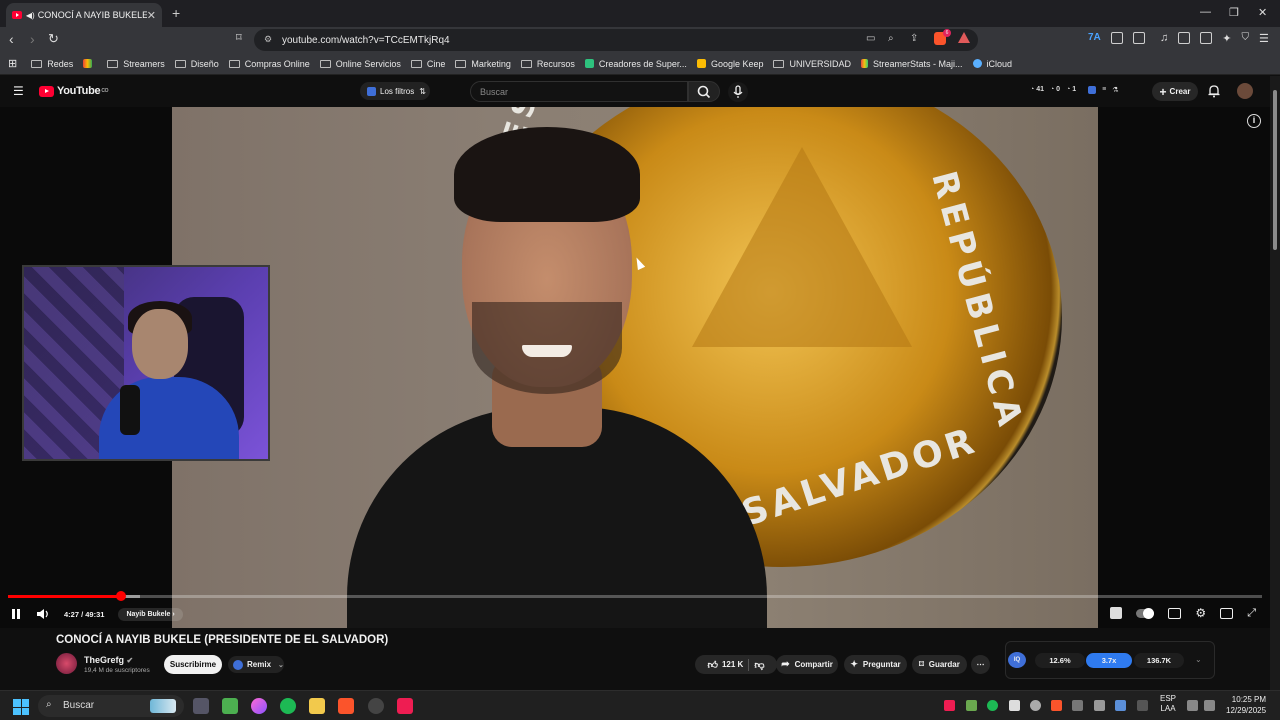  I want to click on input-language: ESP LAA, so click(1168, 704).